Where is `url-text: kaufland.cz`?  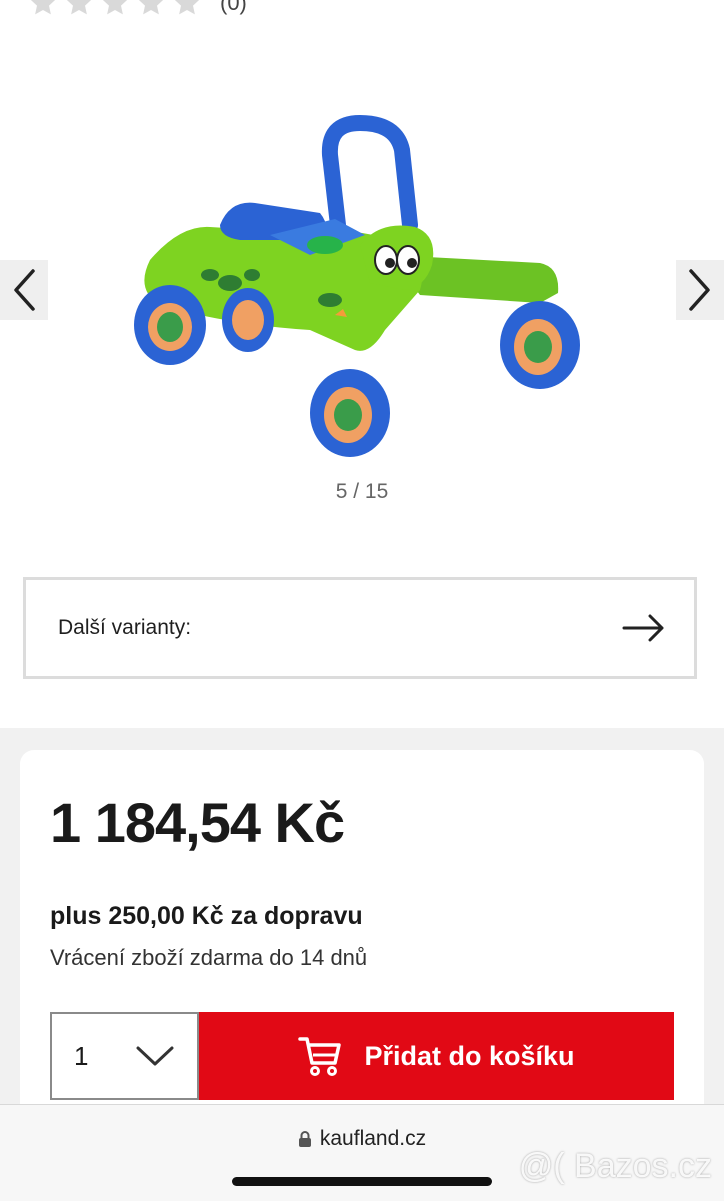 url-text: kaufland.cz is located at coordinates (373, 1138).